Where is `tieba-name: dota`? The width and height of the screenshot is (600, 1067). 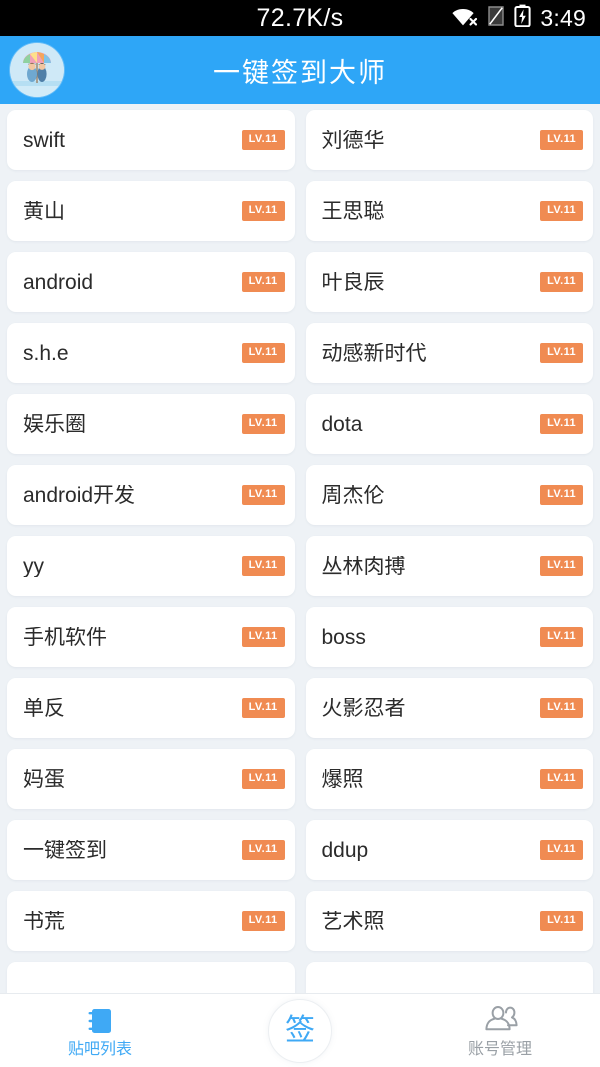
tieba-name: dota is located at coordinates (342, 424).